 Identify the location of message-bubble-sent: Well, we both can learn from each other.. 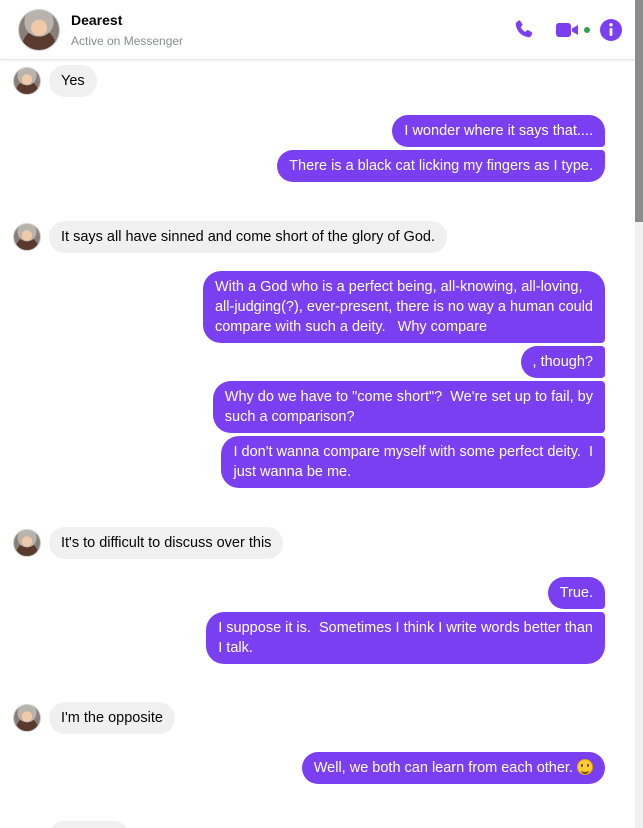
(453, 768).